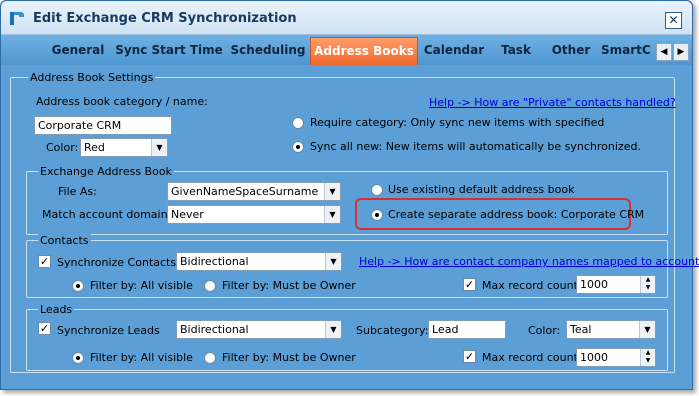 This screenshot has width=699, height=396. What do you see at coordinates (78, 51) in the screenshot?
I see `tab-general: General` at bounding box center [78, 51].